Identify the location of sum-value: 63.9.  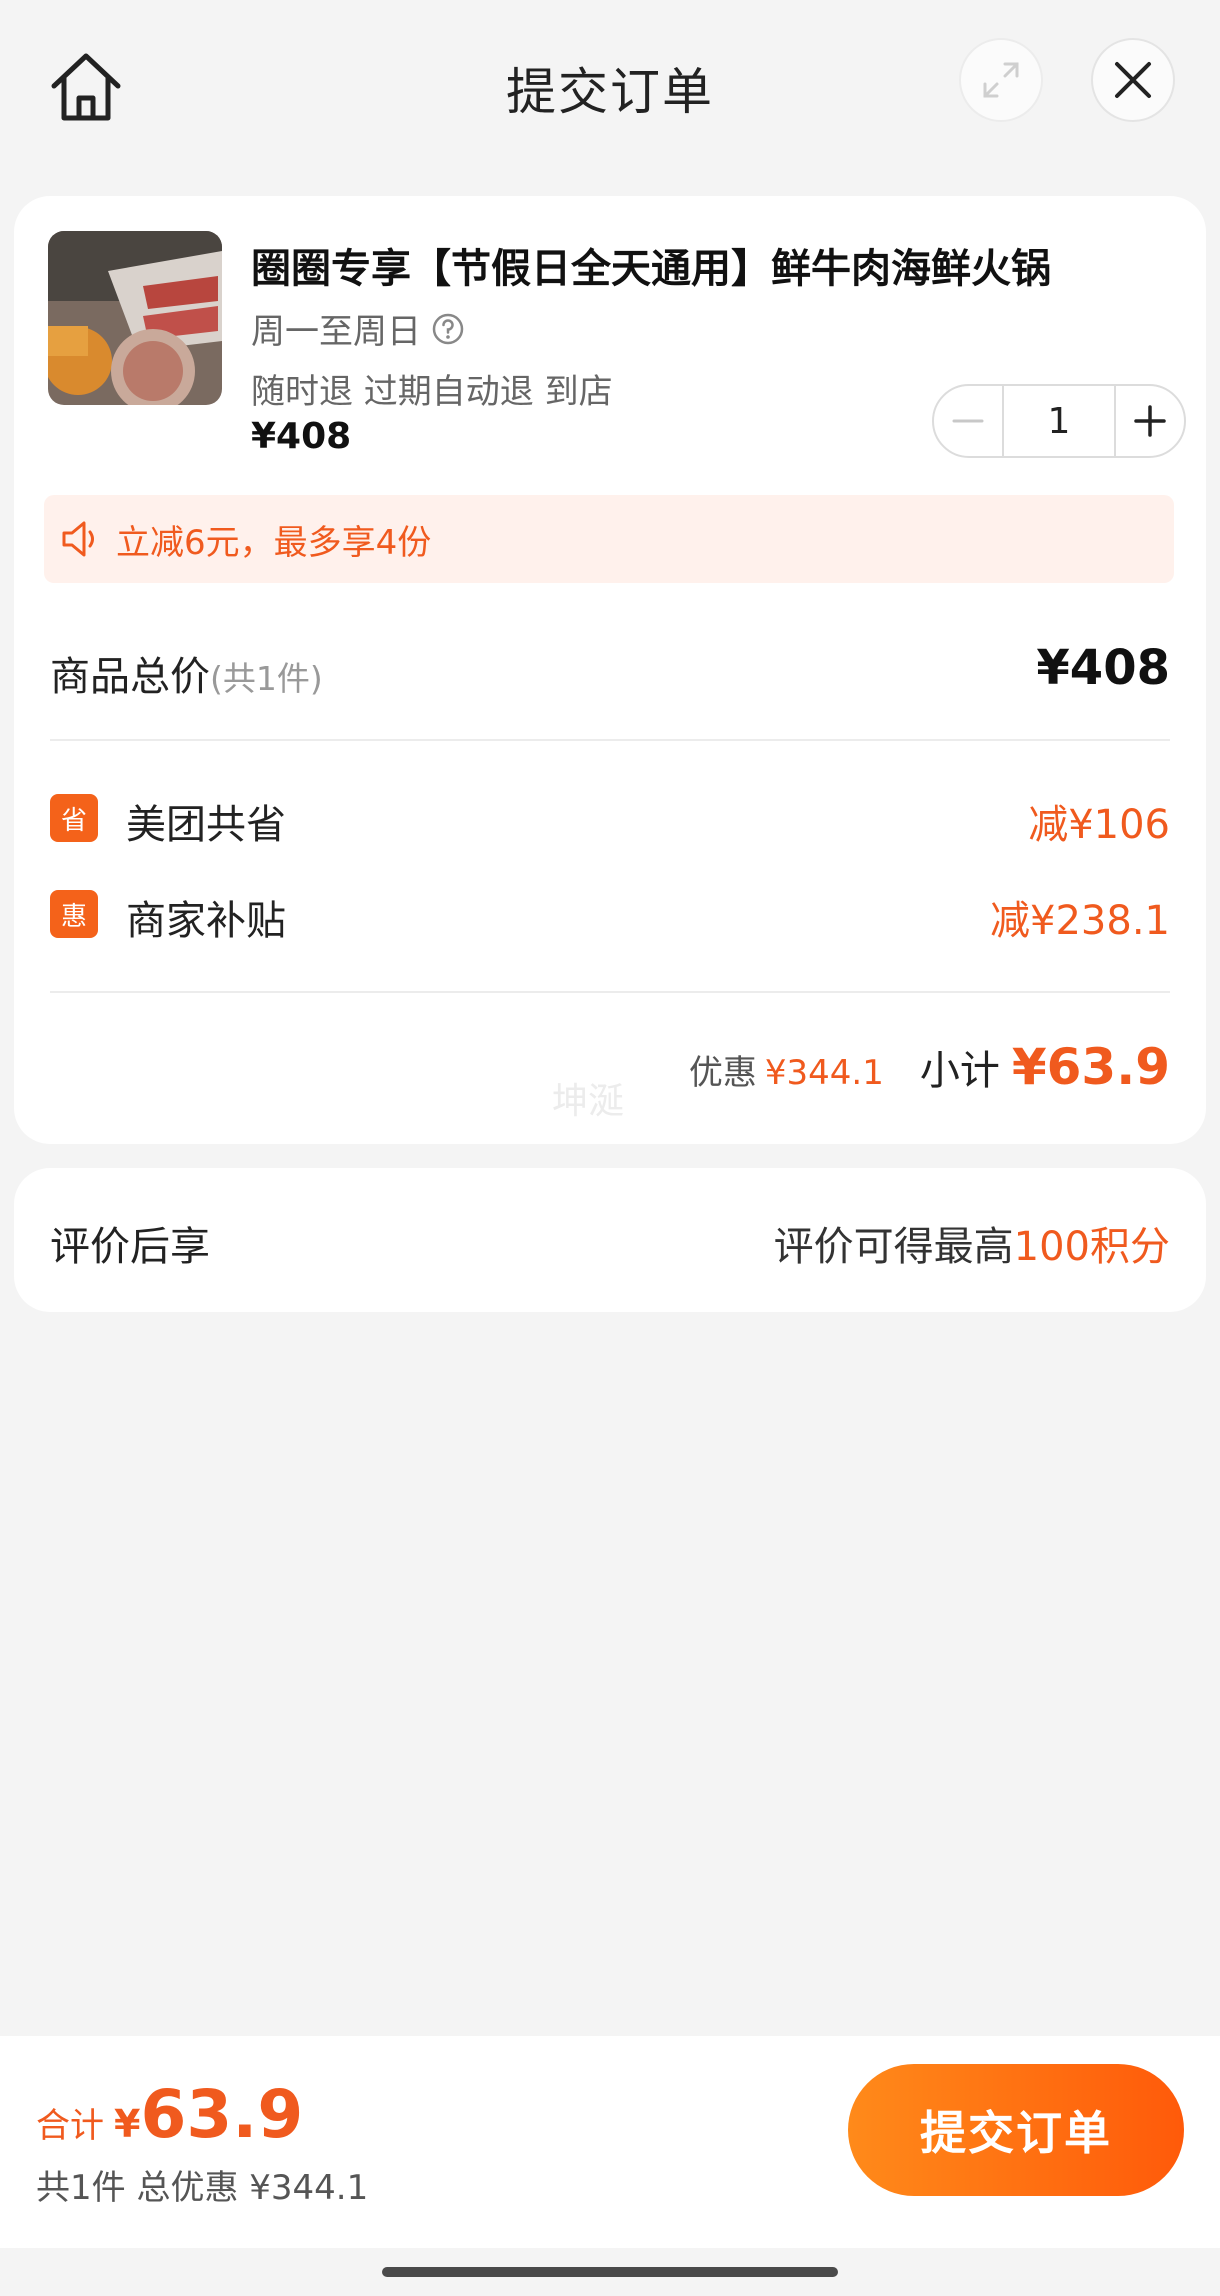
(222, 2114).